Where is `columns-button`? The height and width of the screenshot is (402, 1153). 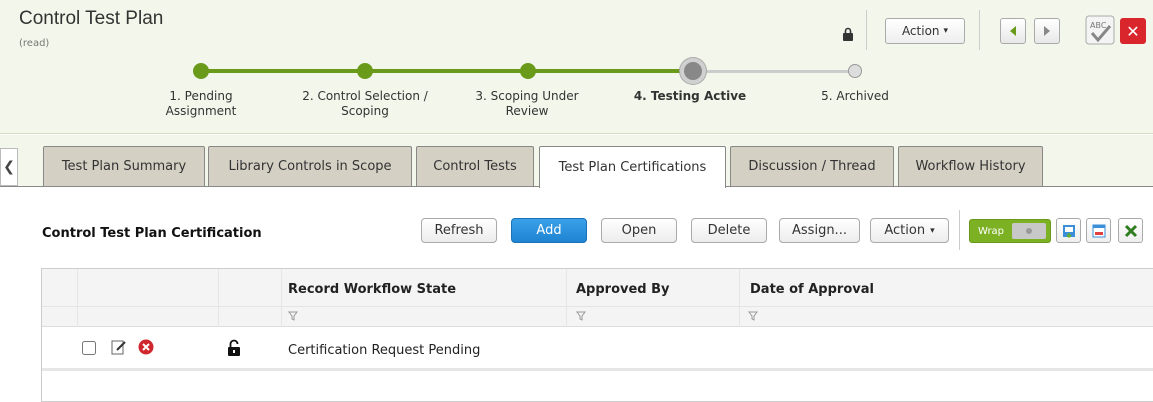
columns-button is located at coordinates (1098, 230).